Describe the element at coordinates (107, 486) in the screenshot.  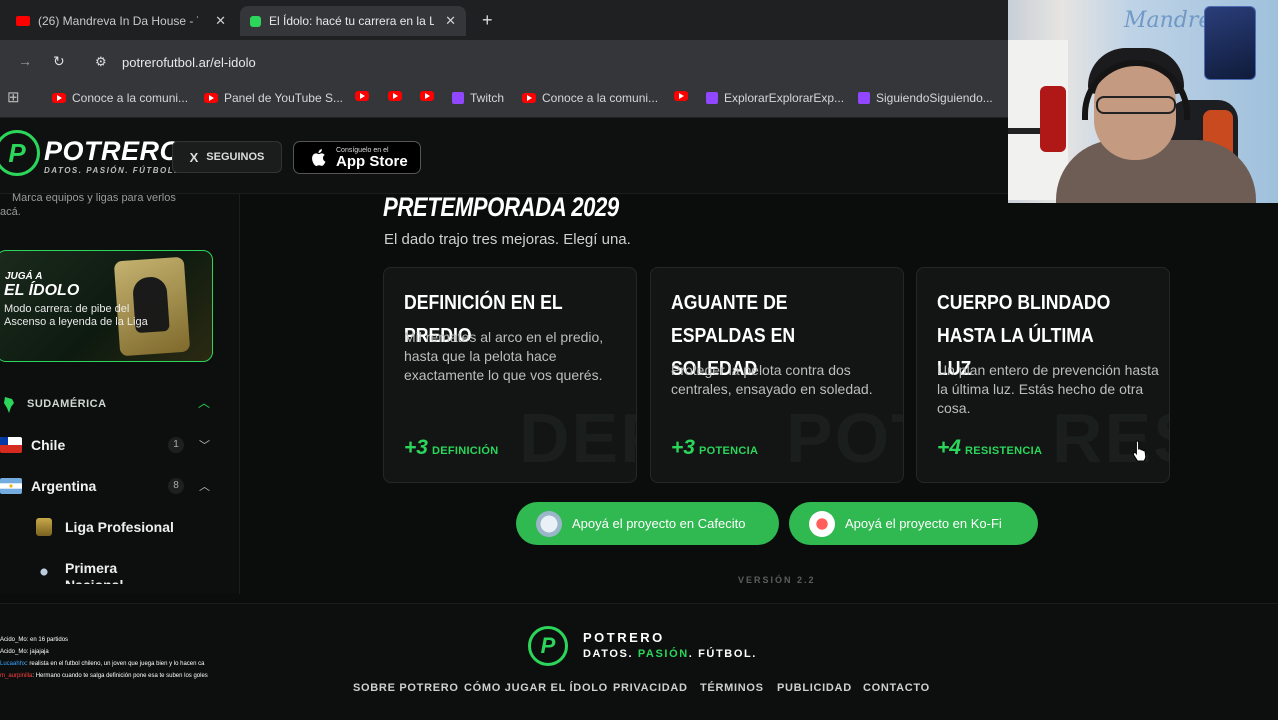
I see `country-row-argentina: Argentina 8 ︿` at that location.